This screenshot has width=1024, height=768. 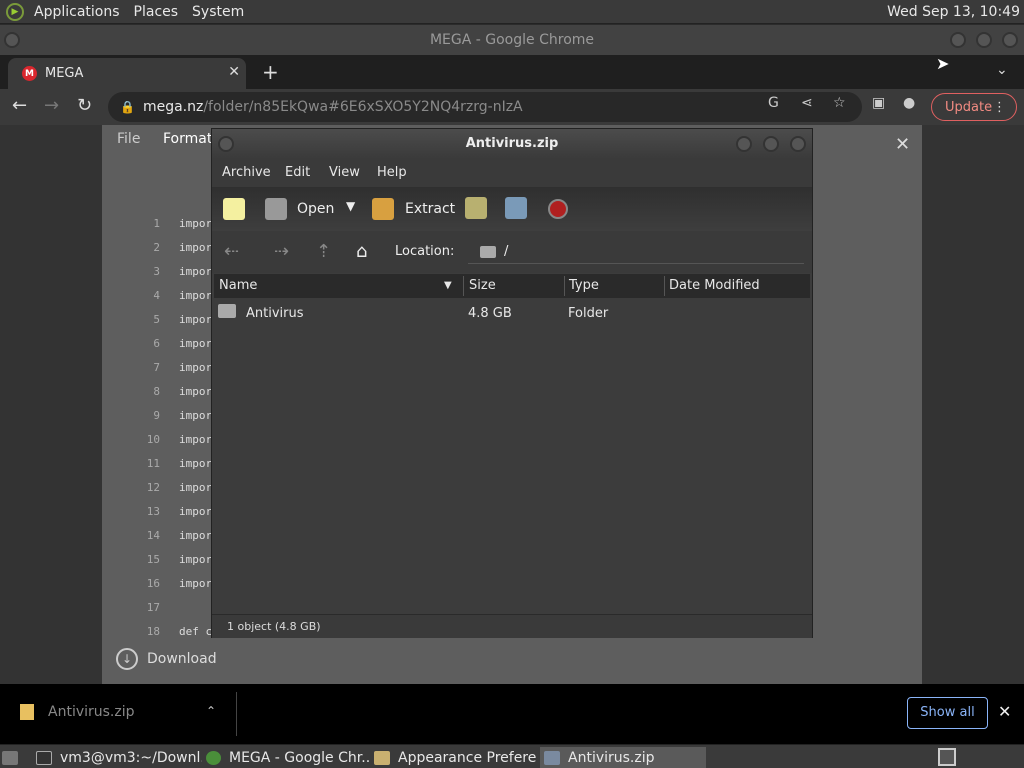 I want to click on download-filename: Antivirus.zip, so click(x=91, y=712).